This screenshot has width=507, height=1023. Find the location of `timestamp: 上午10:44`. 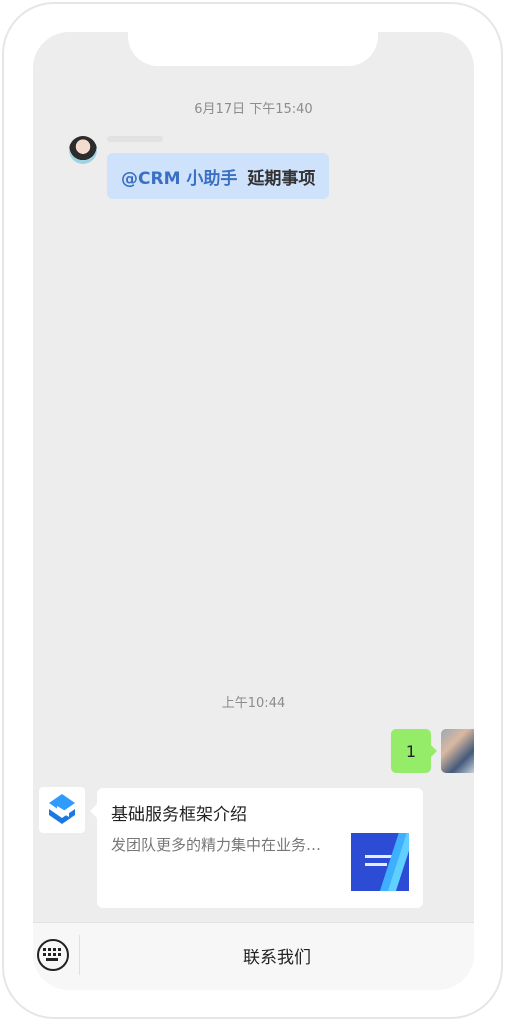

timestamp: 上午10:44 is located at coordinates (253, 703).